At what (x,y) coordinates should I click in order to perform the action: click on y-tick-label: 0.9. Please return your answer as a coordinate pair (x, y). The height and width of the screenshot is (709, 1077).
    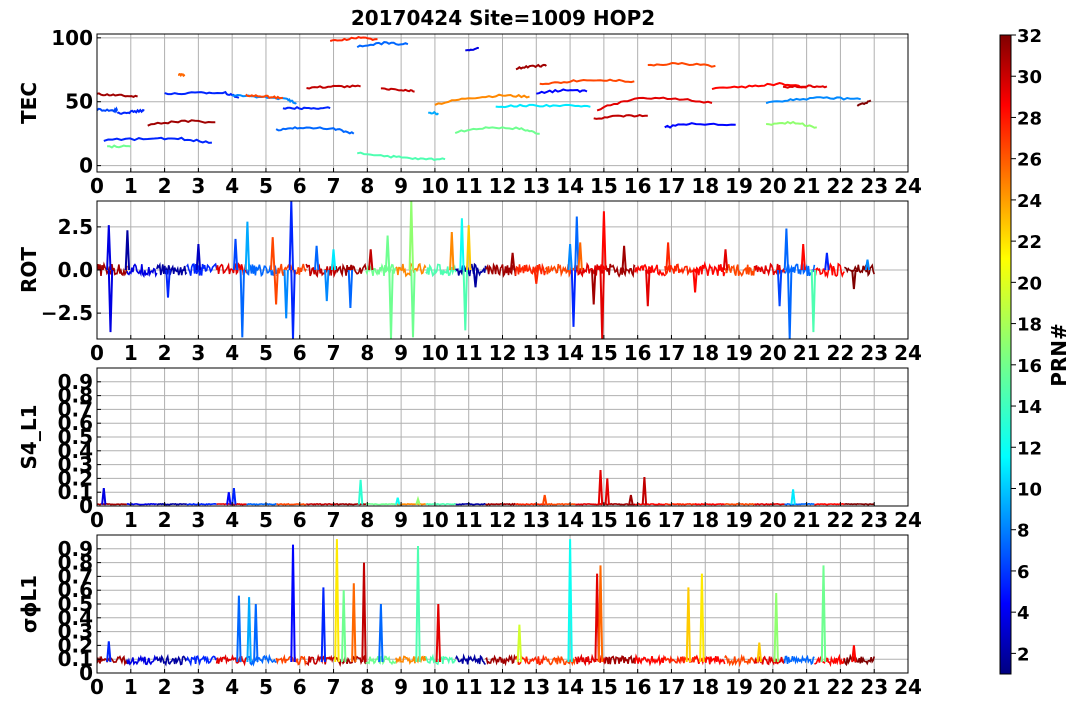
    Looking at the image, I should click on (75, 549).